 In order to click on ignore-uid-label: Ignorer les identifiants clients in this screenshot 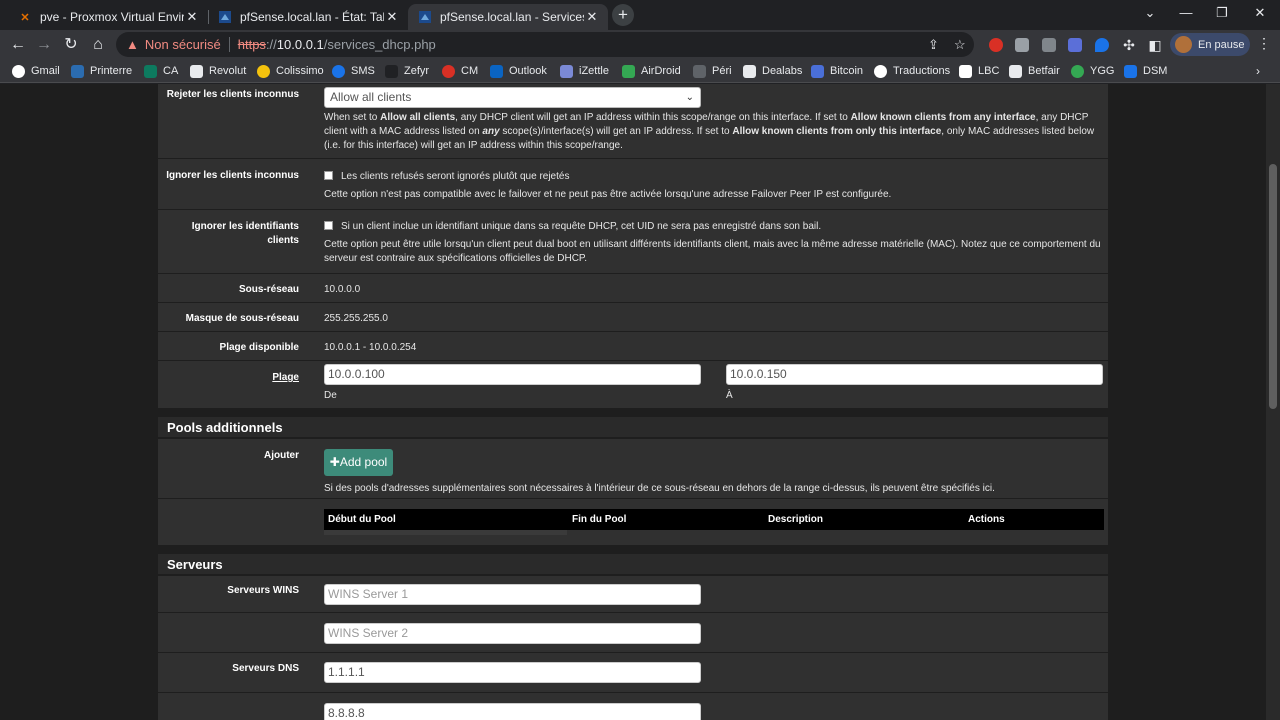, I will do `click(245, 233)`.